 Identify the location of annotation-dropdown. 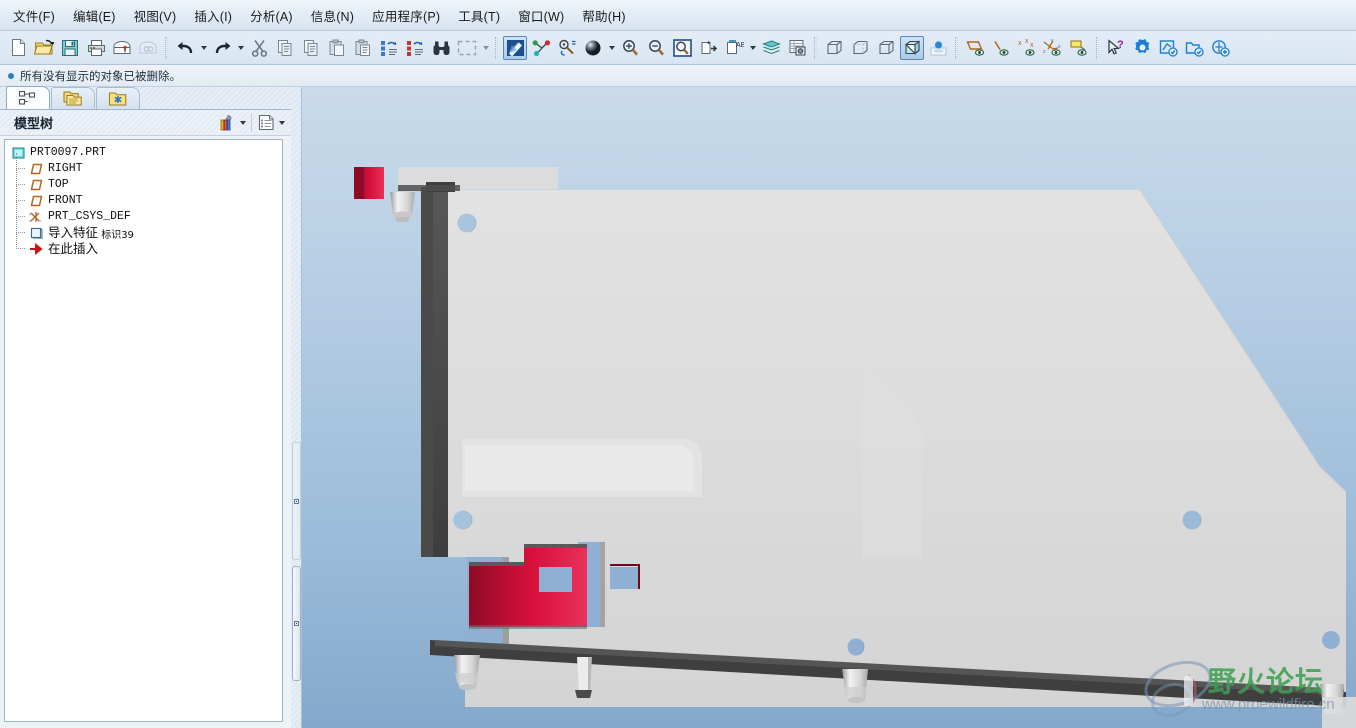
(752, 48).